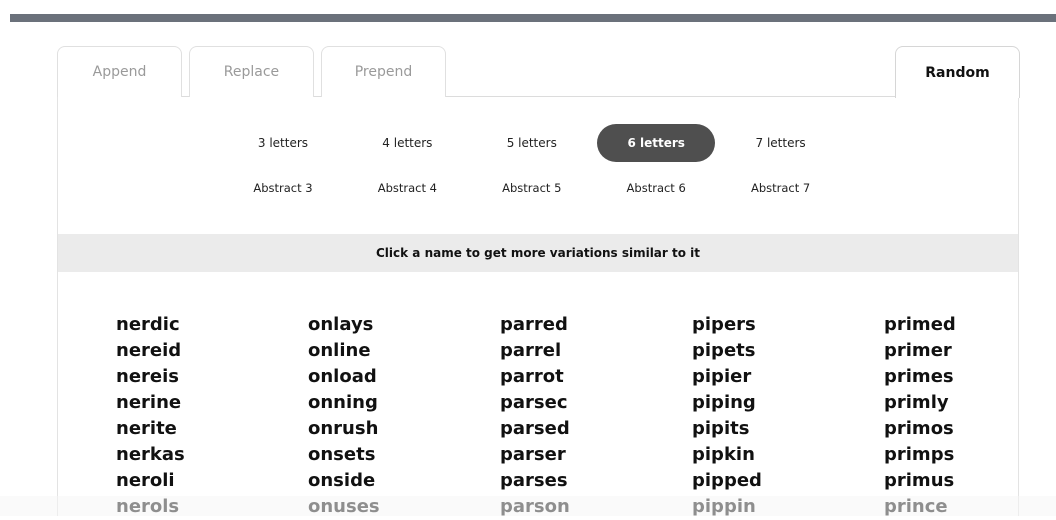  Describe the element at coordinates (375, 481) in the screenshot. I see `name-item: onside` at that location.